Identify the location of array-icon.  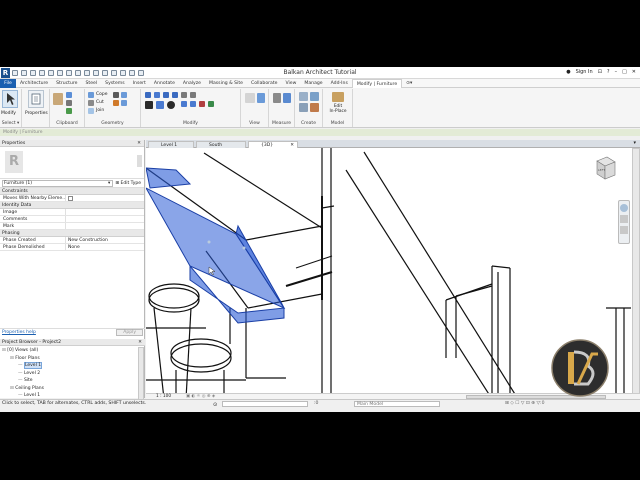
(184, 104).